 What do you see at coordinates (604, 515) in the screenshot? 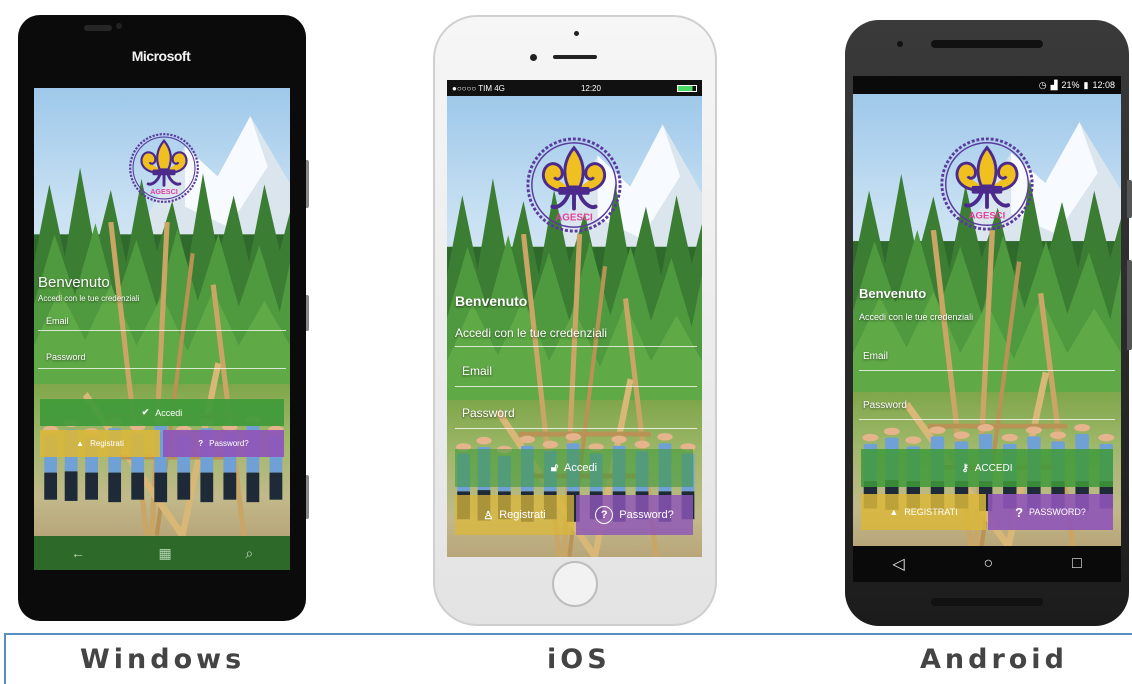
I see `question-circle-icon: ?` at bounding box center [604, 515].